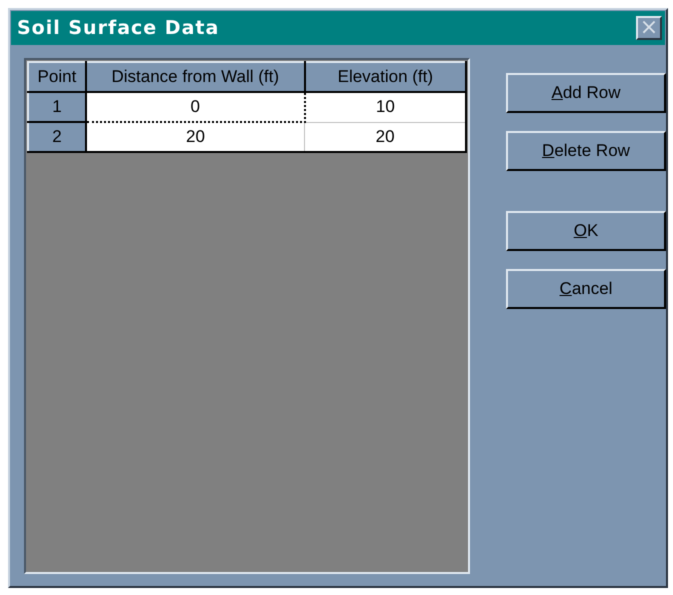  I want to click on column-header: Elevation (ft), so click(385, 77).